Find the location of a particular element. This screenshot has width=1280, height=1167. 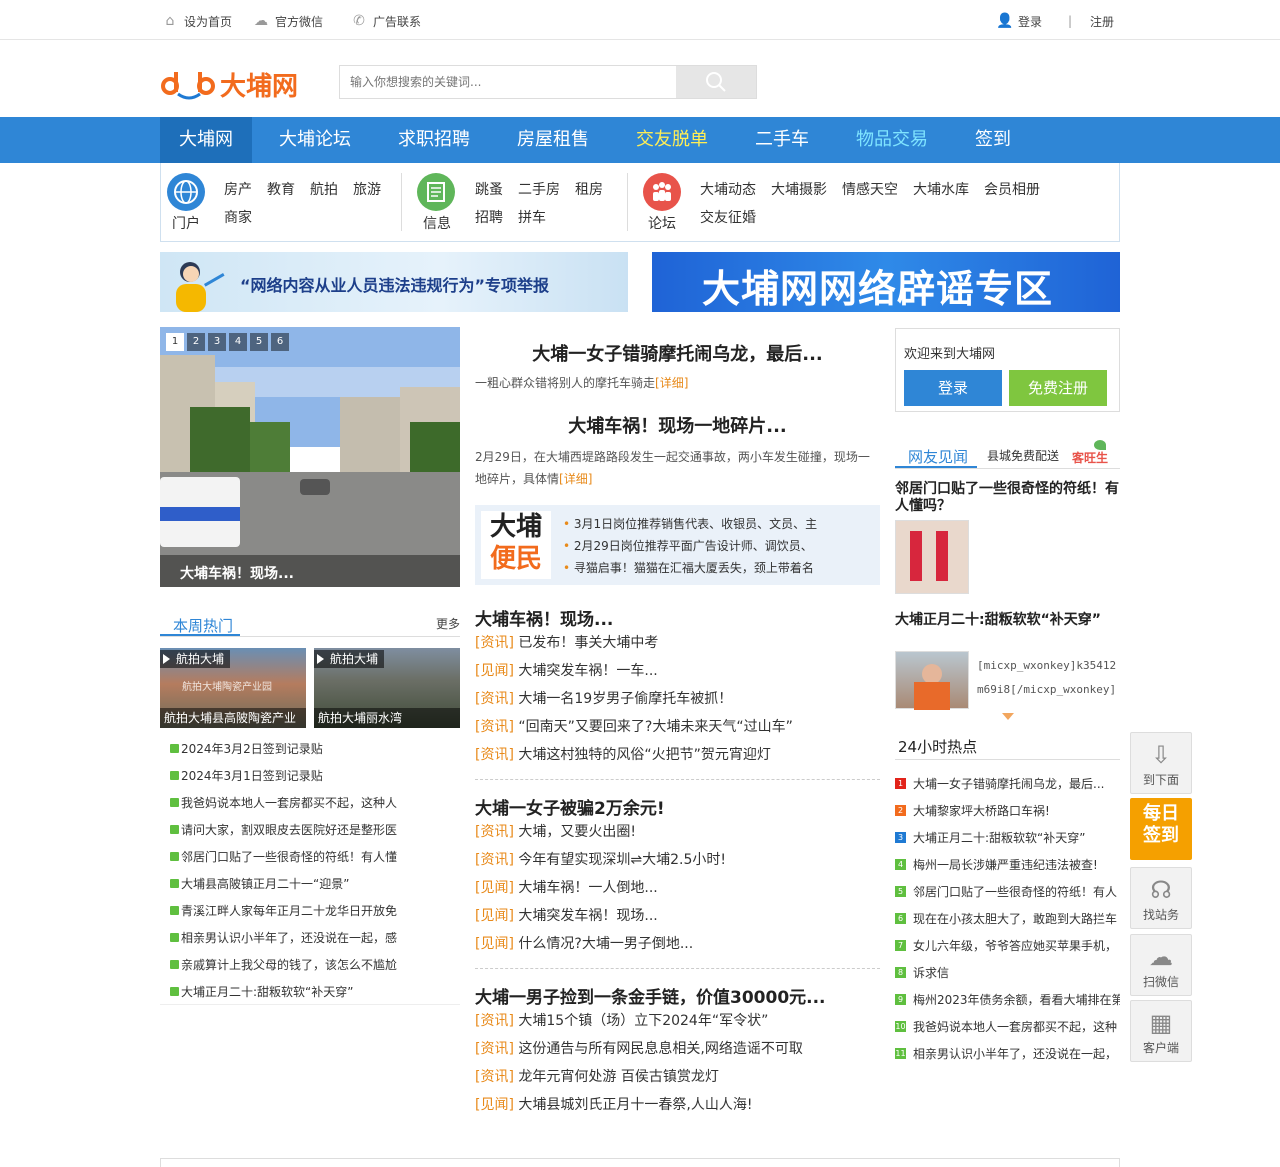

site-logo: 大埔网 is located at coordinates (232, 84).